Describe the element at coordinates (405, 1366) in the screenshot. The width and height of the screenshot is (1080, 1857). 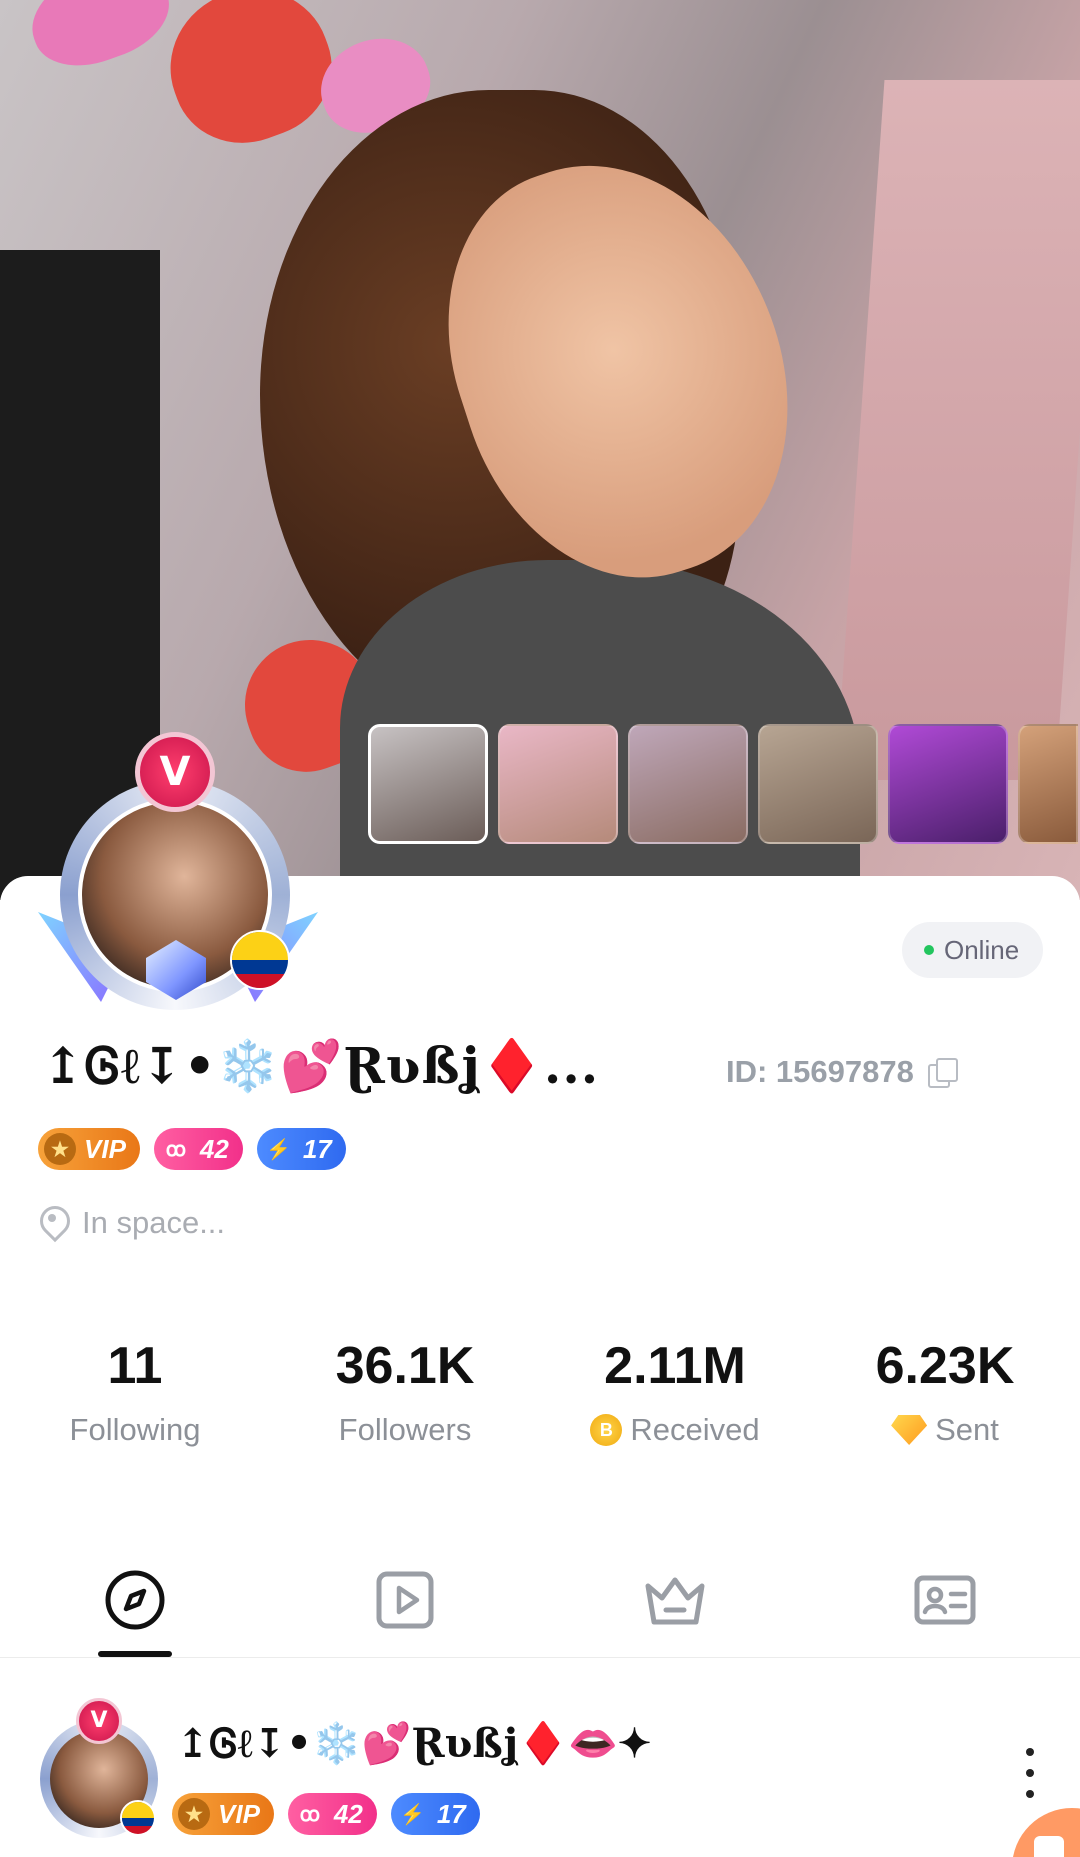
I see `stat-value: 36.1K` at that location.